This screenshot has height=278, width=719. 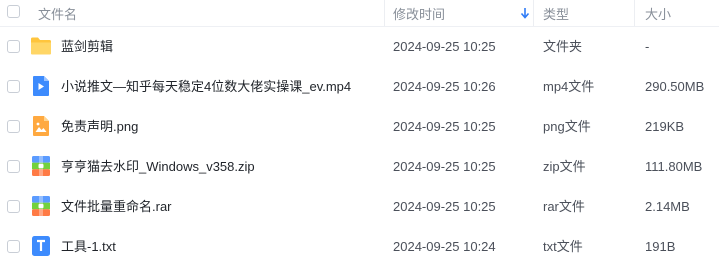 I want to click on file-name: 免责声明.png, so click(x=99, y=127).